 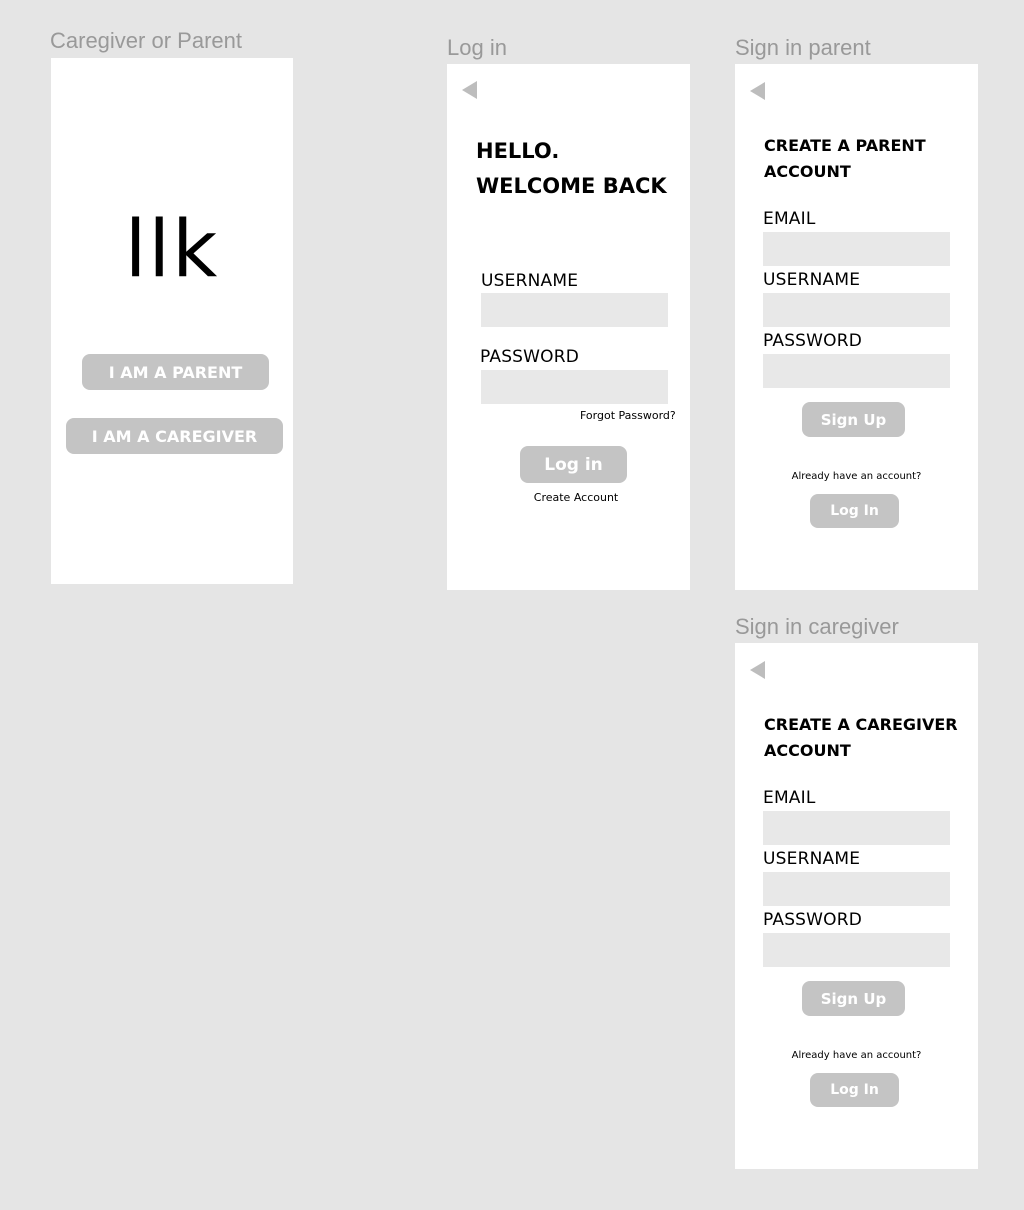 I want to click on frame-title-signin-parent: Sign in parent, so click(x=803, y=47).